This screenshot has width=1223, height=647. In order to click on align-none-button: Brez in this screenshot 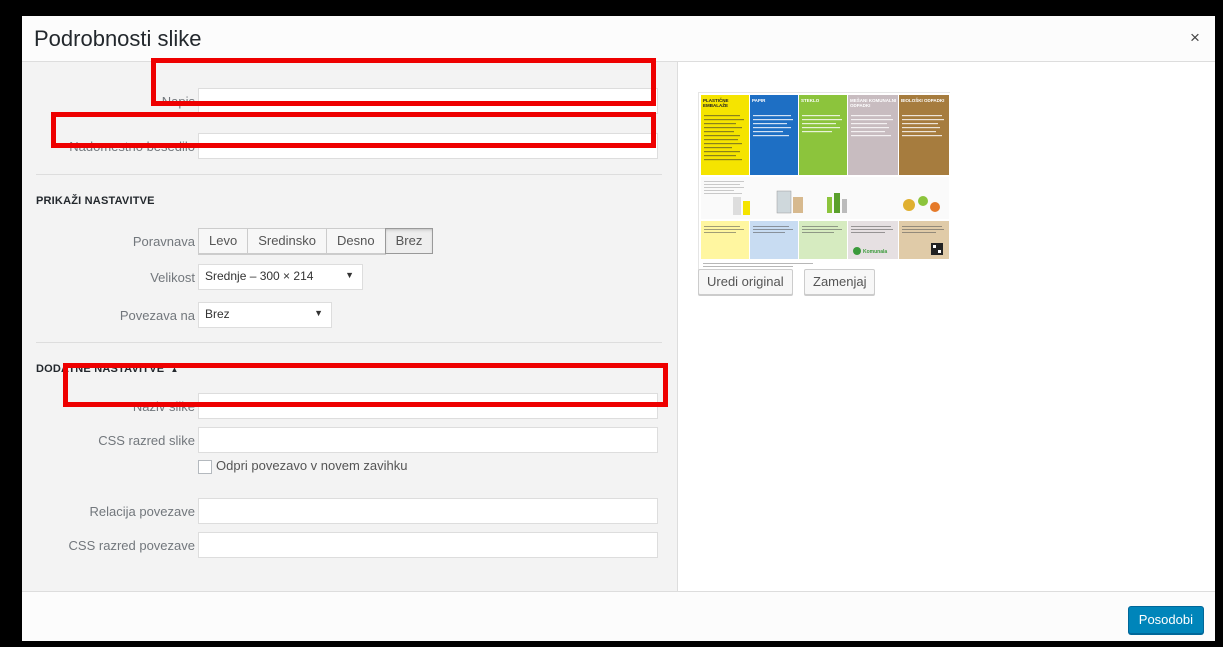, I will do `click(409, 241)`.